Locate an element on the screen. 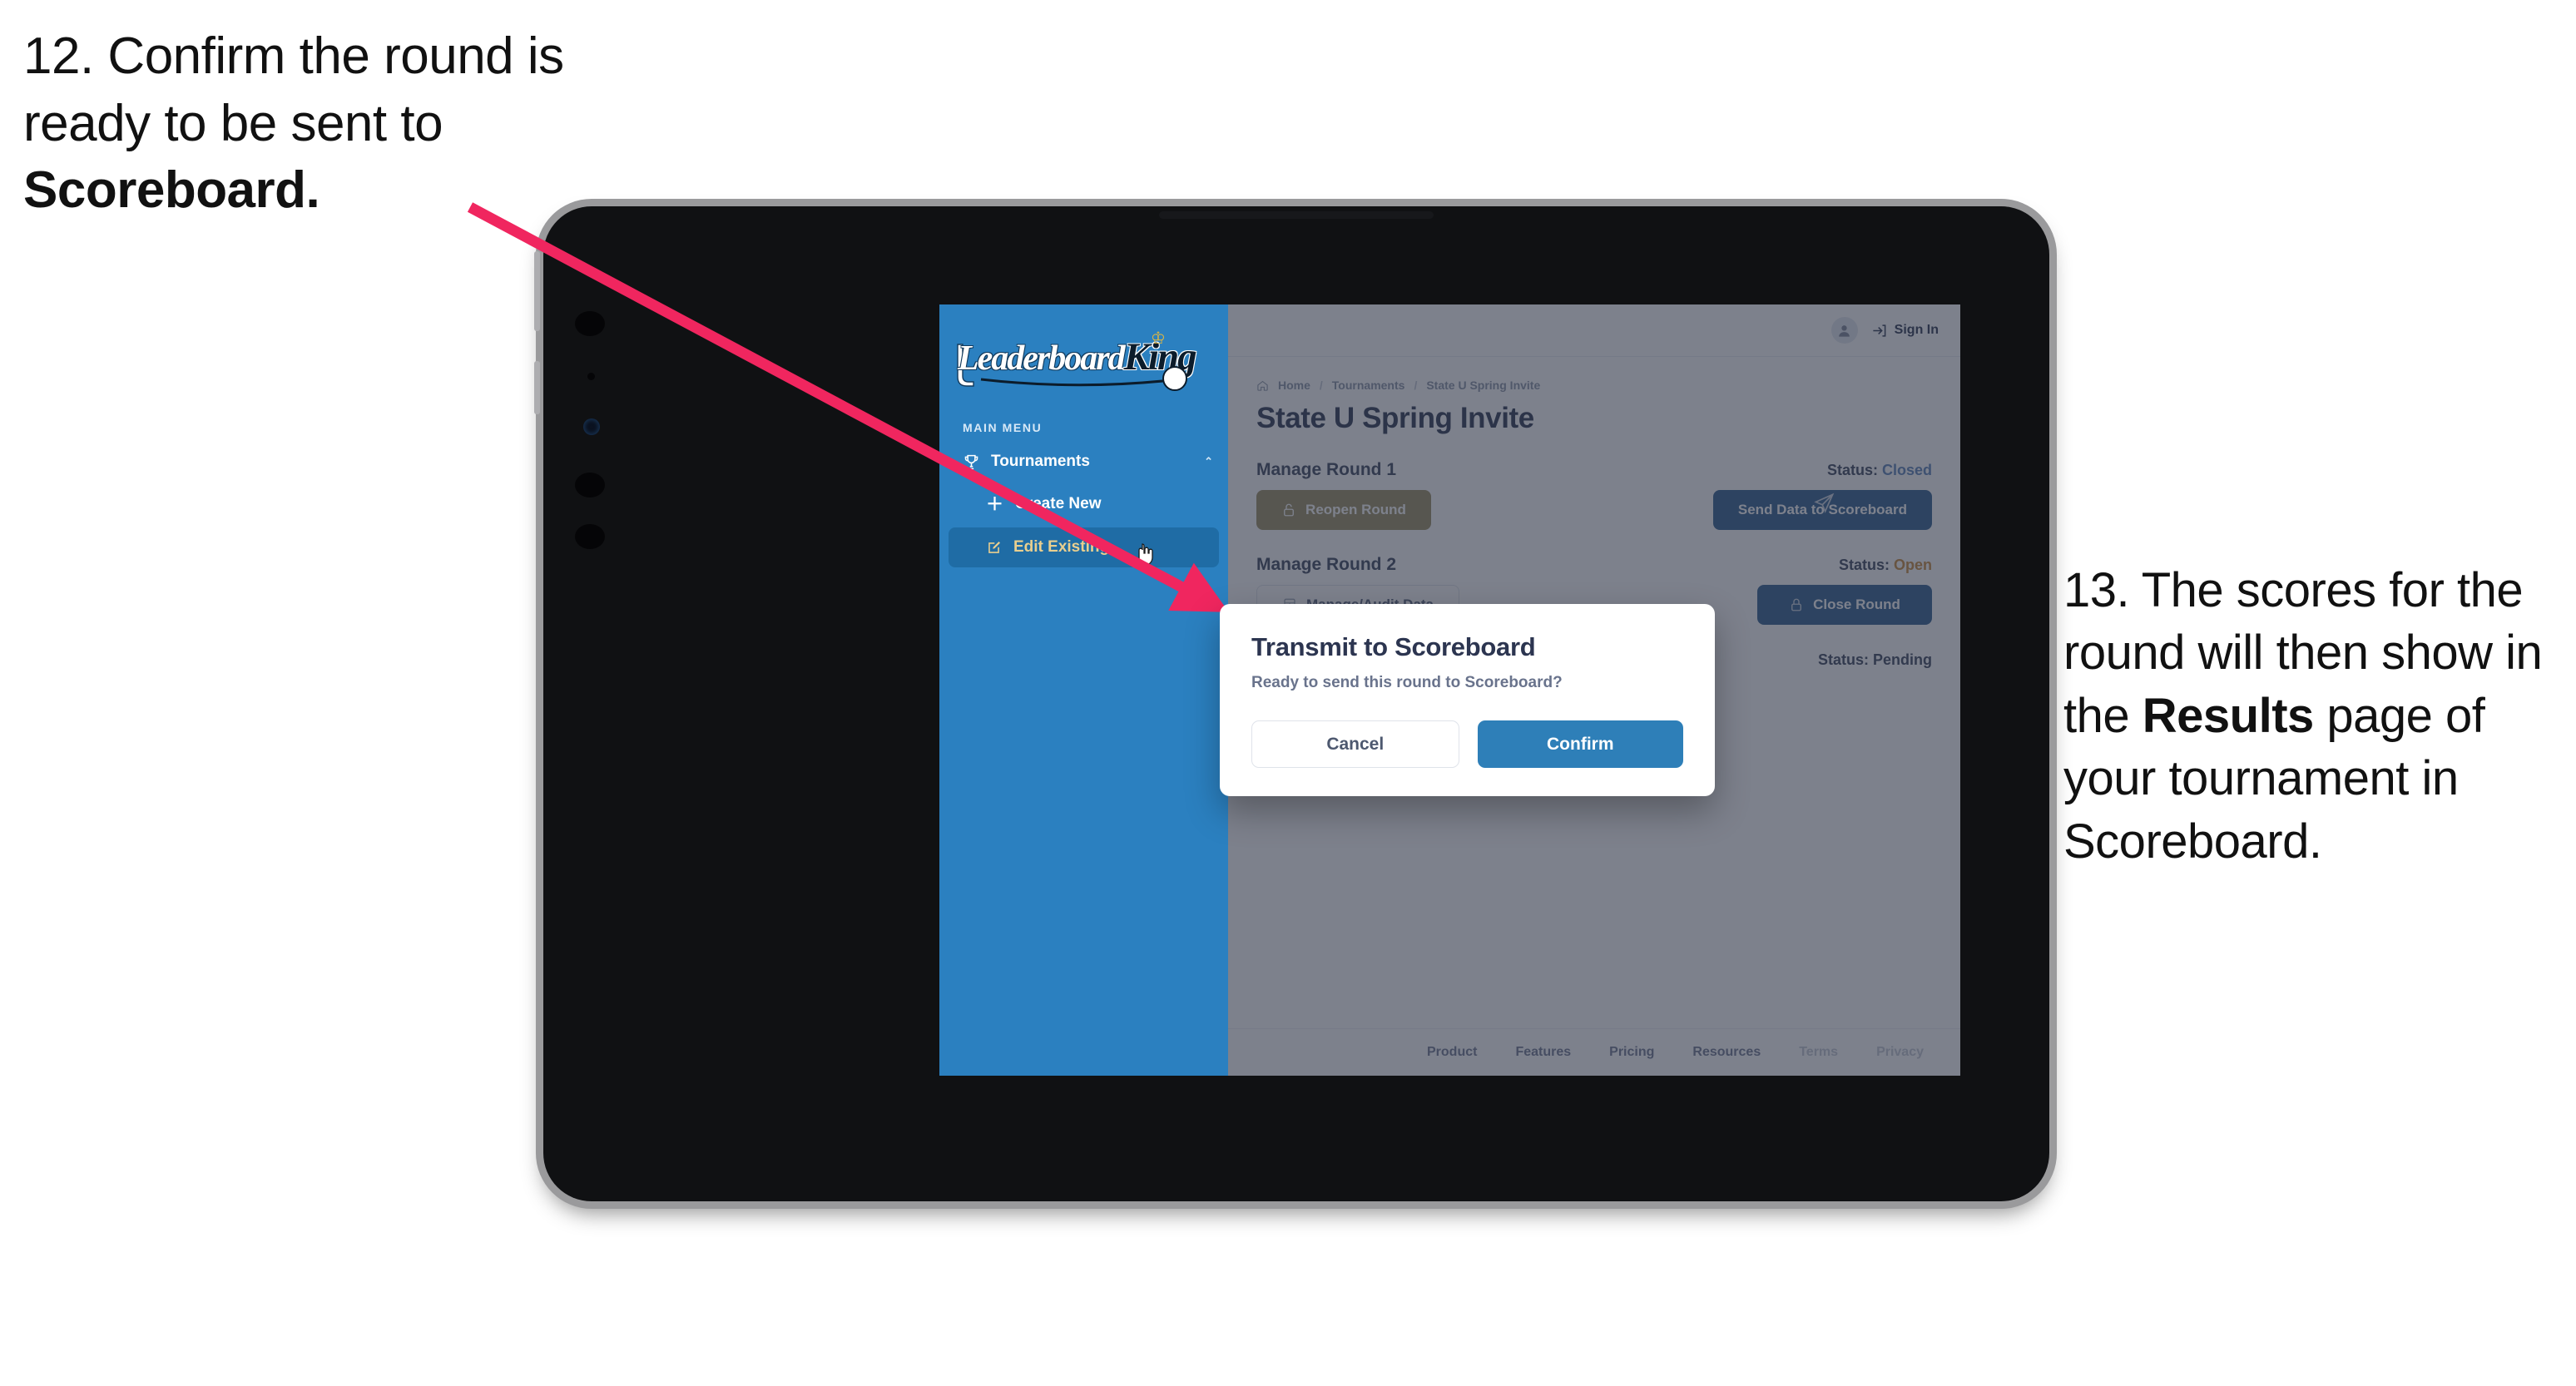 Image resolution: width=2576 pixels, height=1386 pixels. sidebar-item-edit-existing: Edit Existing is located at coordinates (1084, 547).